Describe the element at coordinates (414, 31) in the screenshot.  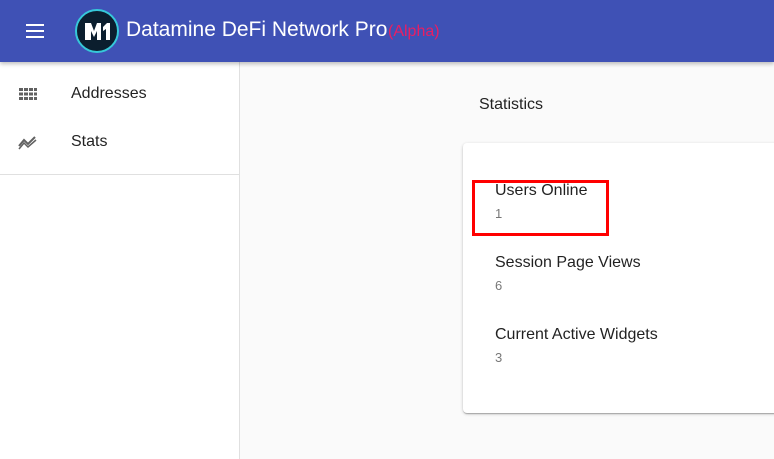
I see `alpha-badge: (Alpha)` at that location.